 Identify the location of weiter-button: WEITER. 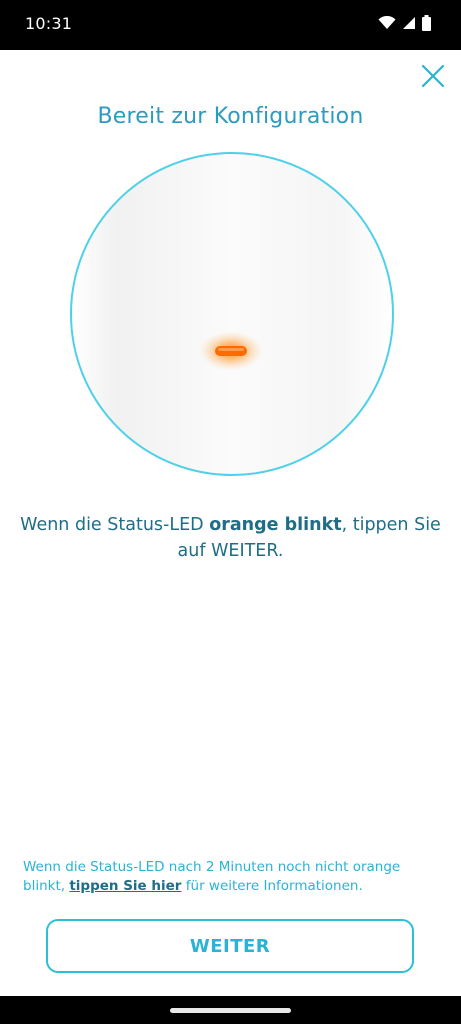
(230, 946).